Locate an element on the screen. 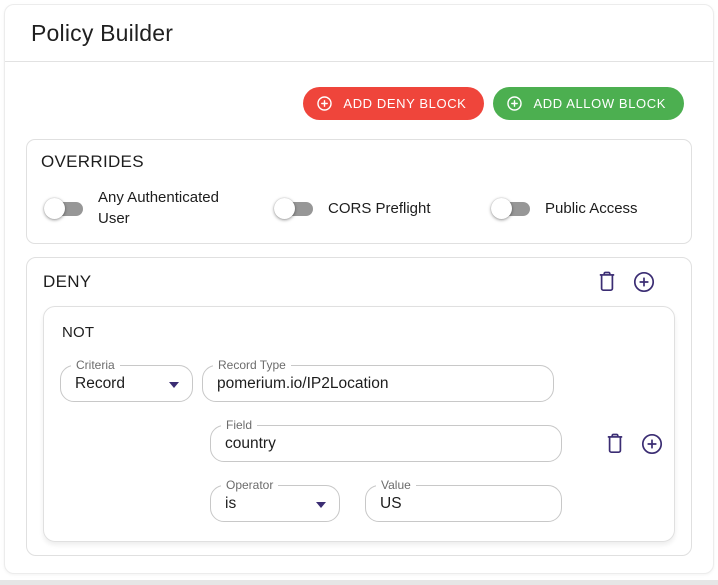 This screenshot has height=585, width=718. add-deny-block-label: ADD DENY BLOCK is located at coordinates (405, 103).